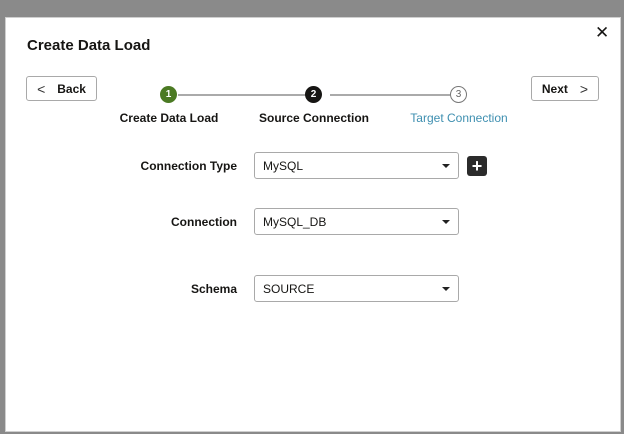 Image resolution: width=624 pixels, height=434 pixels. I want to click on plus-icon: +, so click(477, 166).